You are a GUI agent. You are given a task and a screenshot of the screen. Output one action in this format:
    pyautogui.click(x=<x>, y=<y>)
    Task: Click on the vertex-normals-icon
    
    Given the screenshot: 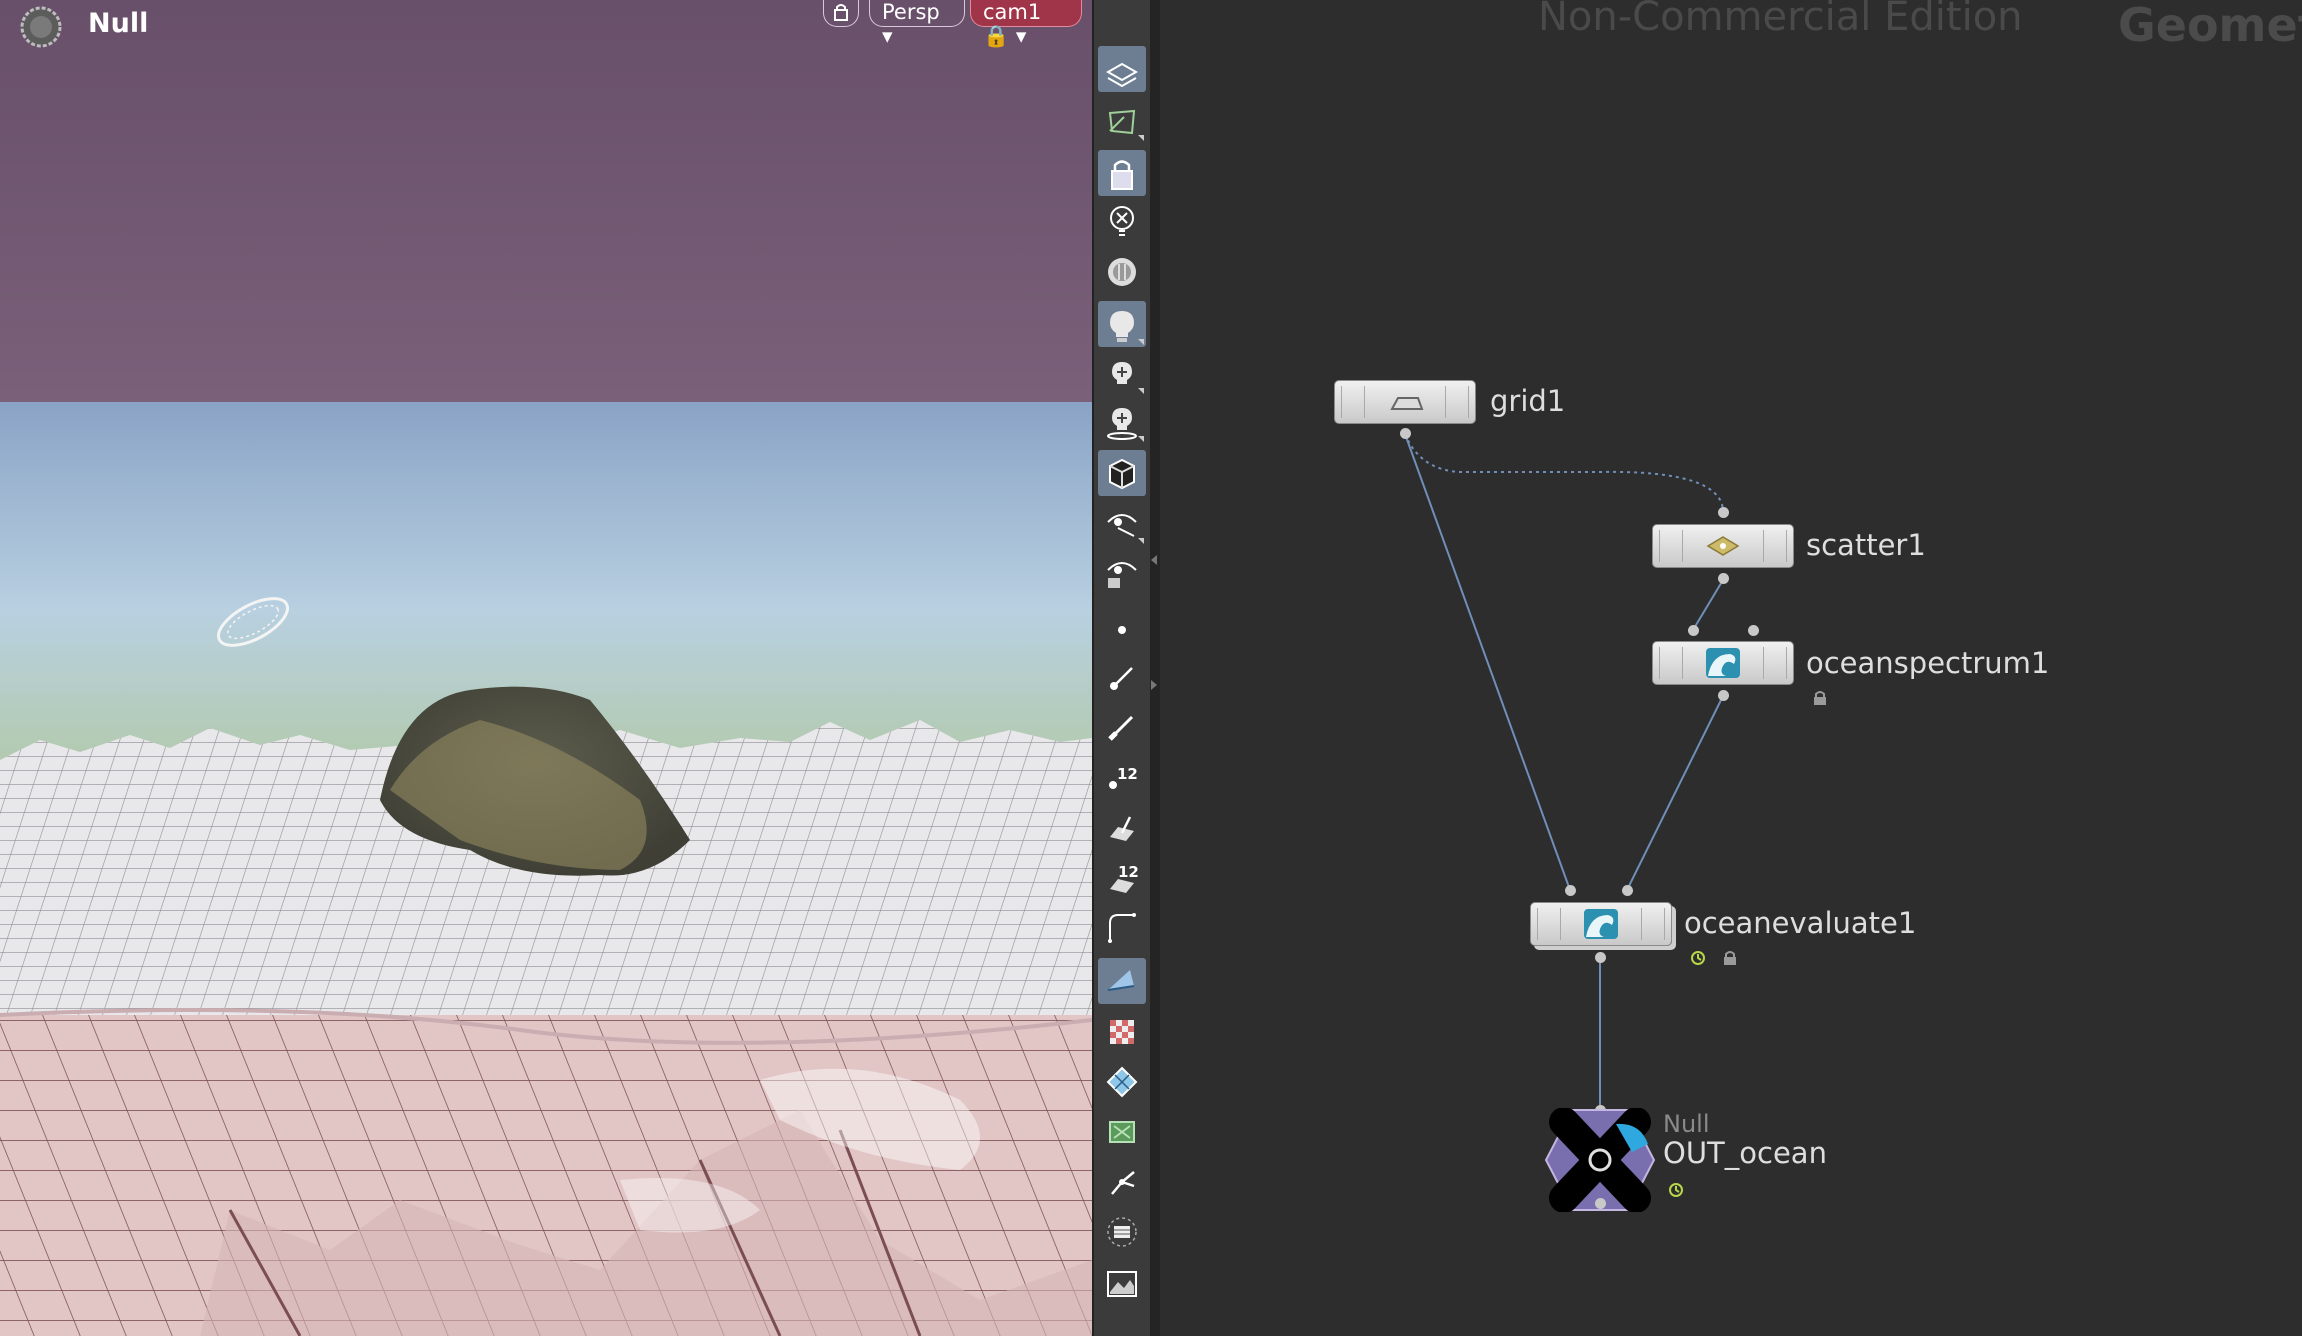 What is the action you would take?
    pyautogui.click(x=1121, y=728)
    